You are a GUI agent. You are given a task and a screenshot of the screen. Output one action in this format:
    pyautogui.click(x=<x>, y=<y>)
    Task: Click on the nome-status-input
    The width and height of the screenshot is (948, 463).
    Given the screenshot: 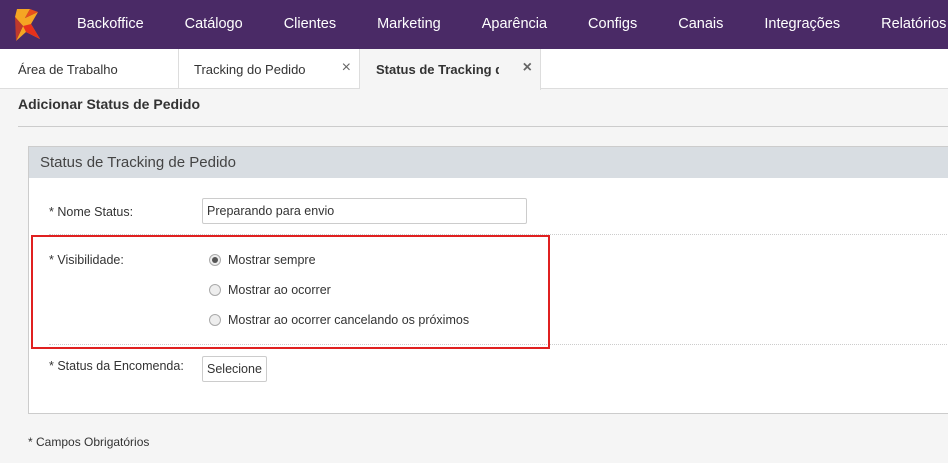 What is the action you would take?
    pyautogui.click(x=364, y=211)
    